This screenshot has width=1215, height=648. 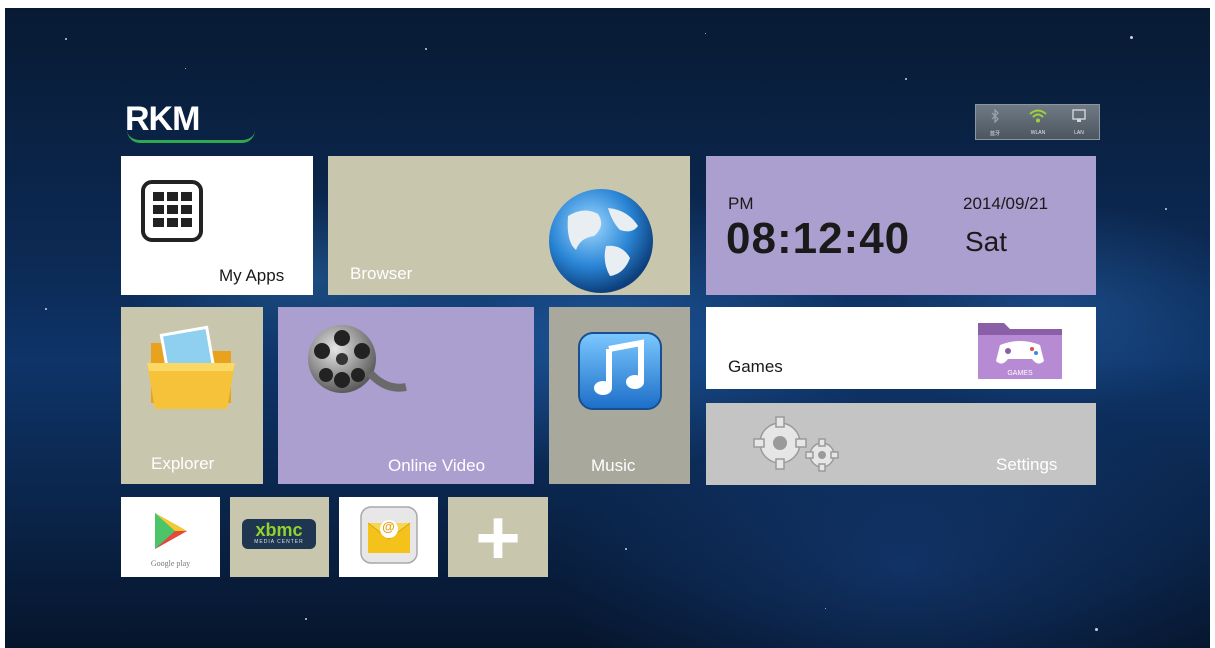 What do you see at coordinates (170, 563) in the screenshot?
I see `google-play-caption: Google play` at bounding box center [170, 563].